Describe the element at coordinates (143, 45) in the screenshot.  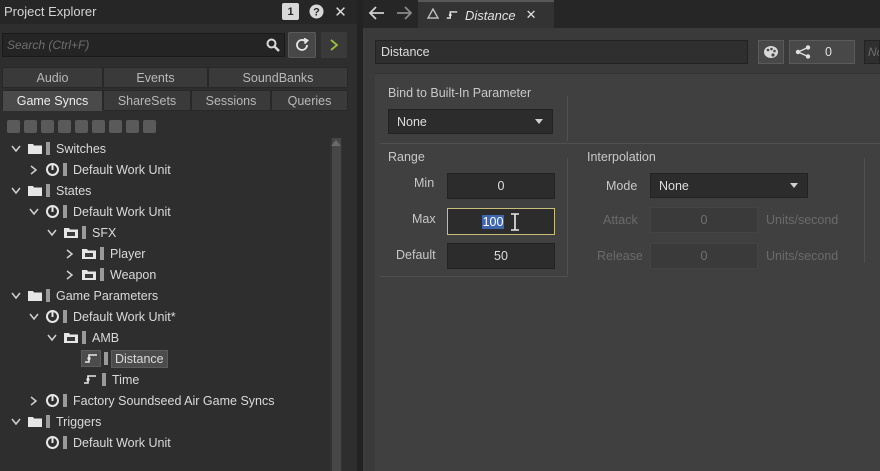
I see `search-input: Search (Ctrl+F)` at that location.